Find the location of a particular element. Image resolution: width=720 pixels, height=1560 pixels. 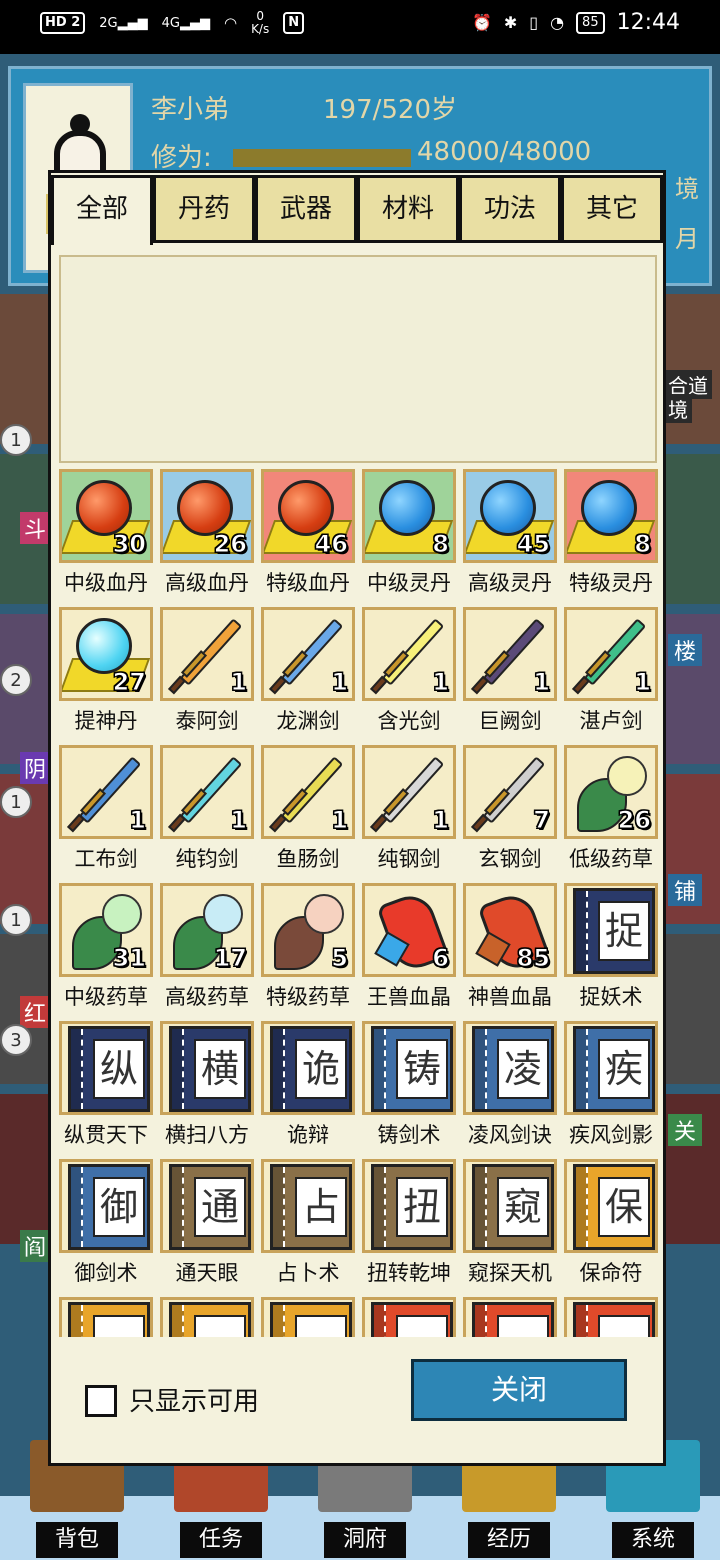

show-usable-checkbox is located at coordinates (101, 1401).